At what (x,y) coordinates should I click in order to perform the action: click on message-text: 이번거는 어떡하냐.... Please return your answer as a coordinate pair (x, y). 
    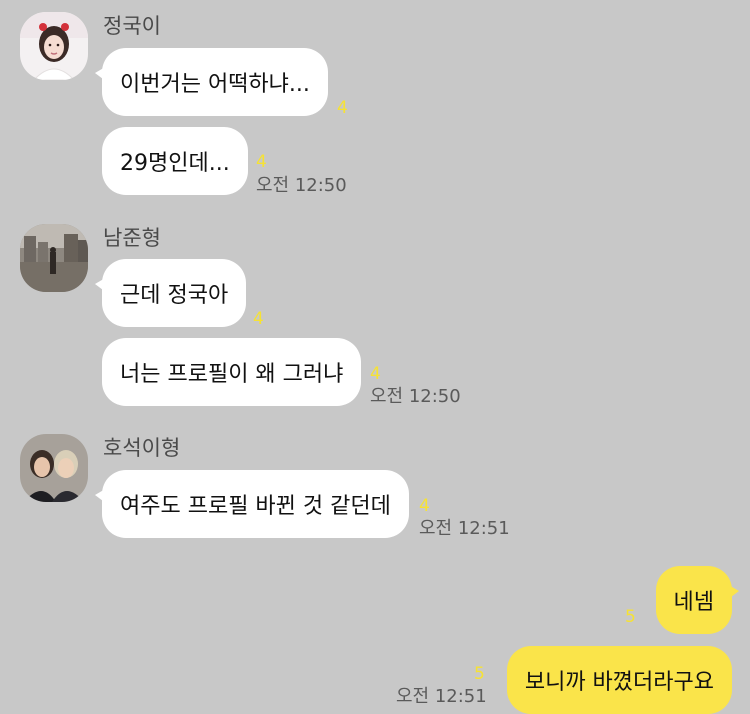
    Looking at the image, I should click on (215, 84).